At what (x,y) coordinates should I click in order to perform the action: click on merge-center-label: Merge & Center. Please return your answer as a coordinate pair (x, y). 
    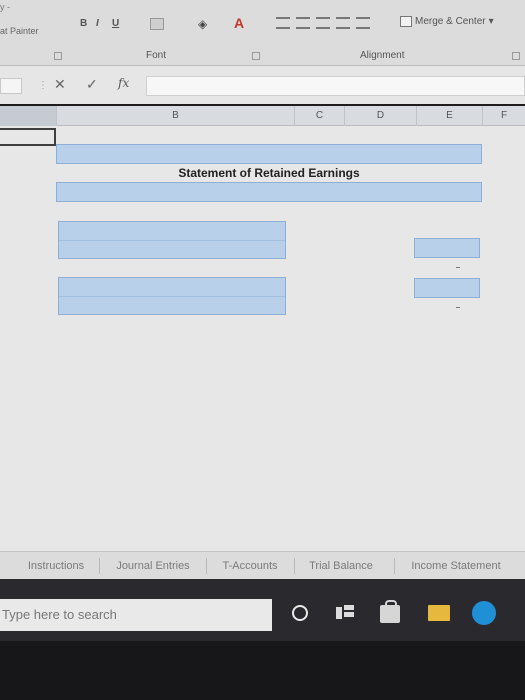
    Looking at the image, I should click on (450, 21).